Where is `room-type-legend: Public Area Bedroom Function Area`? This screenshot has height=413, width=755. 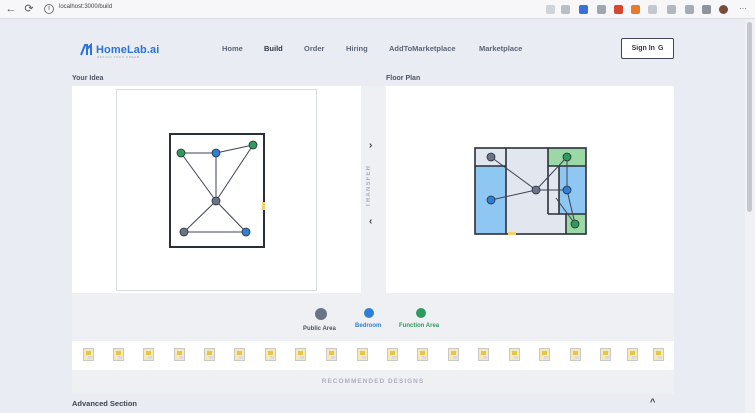 room-type-legend: Public Area Bedroom Function Area is located at coordinates (373, 317).